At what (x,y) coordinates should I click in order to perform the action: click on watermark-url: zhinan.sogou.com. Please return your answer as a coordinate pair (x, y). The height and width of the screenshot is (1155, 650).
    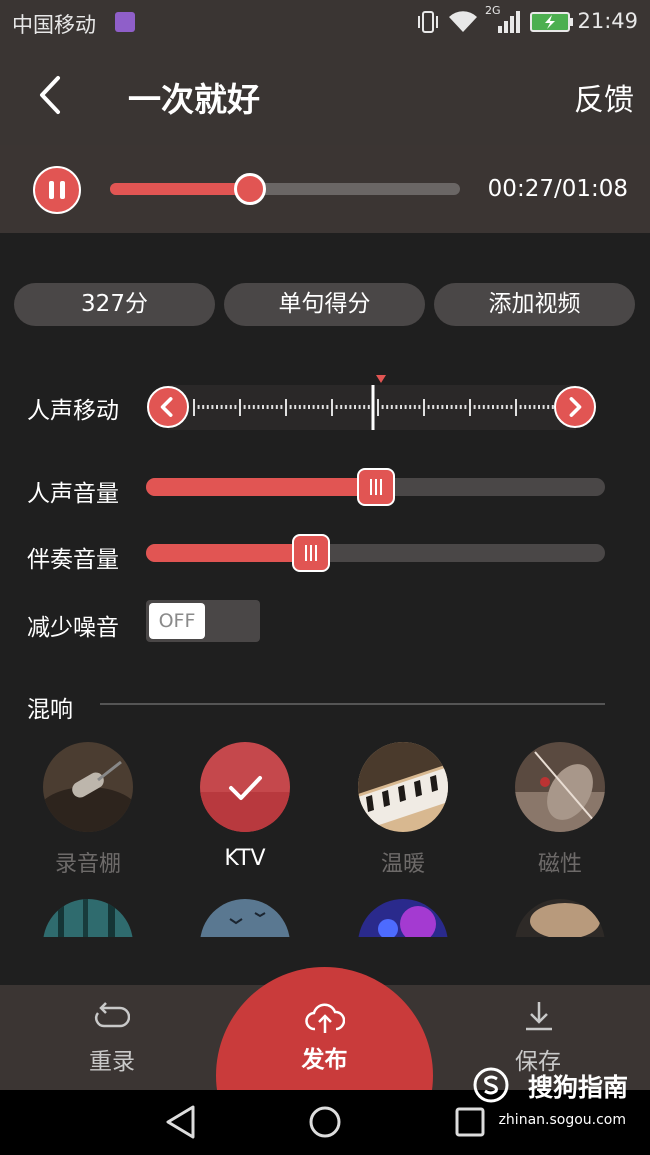
    Looking at the image, I should click on (562, 1120).